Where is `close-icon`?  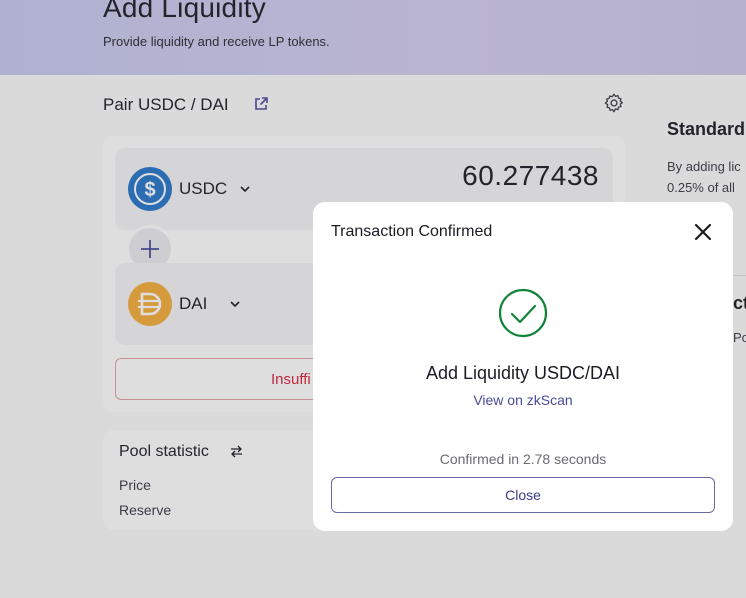 close-icon is located at coordinates (703, 232).